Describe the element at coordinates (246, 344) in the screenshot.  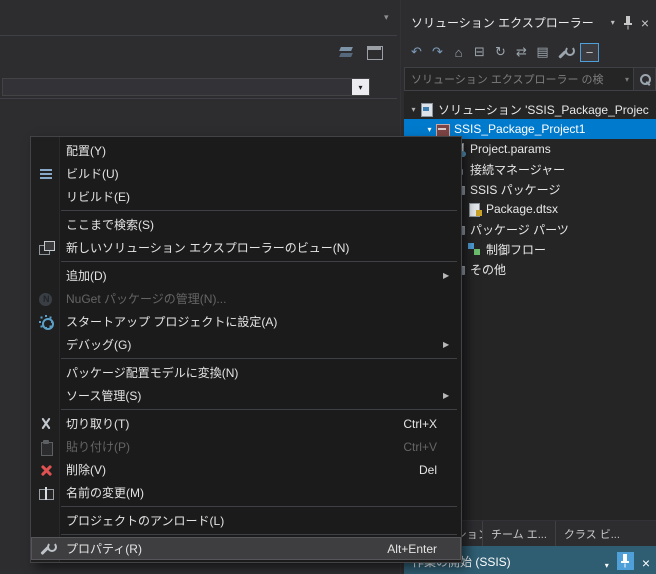
I see `menu-item: デバッグ(G) ▶` at that location.